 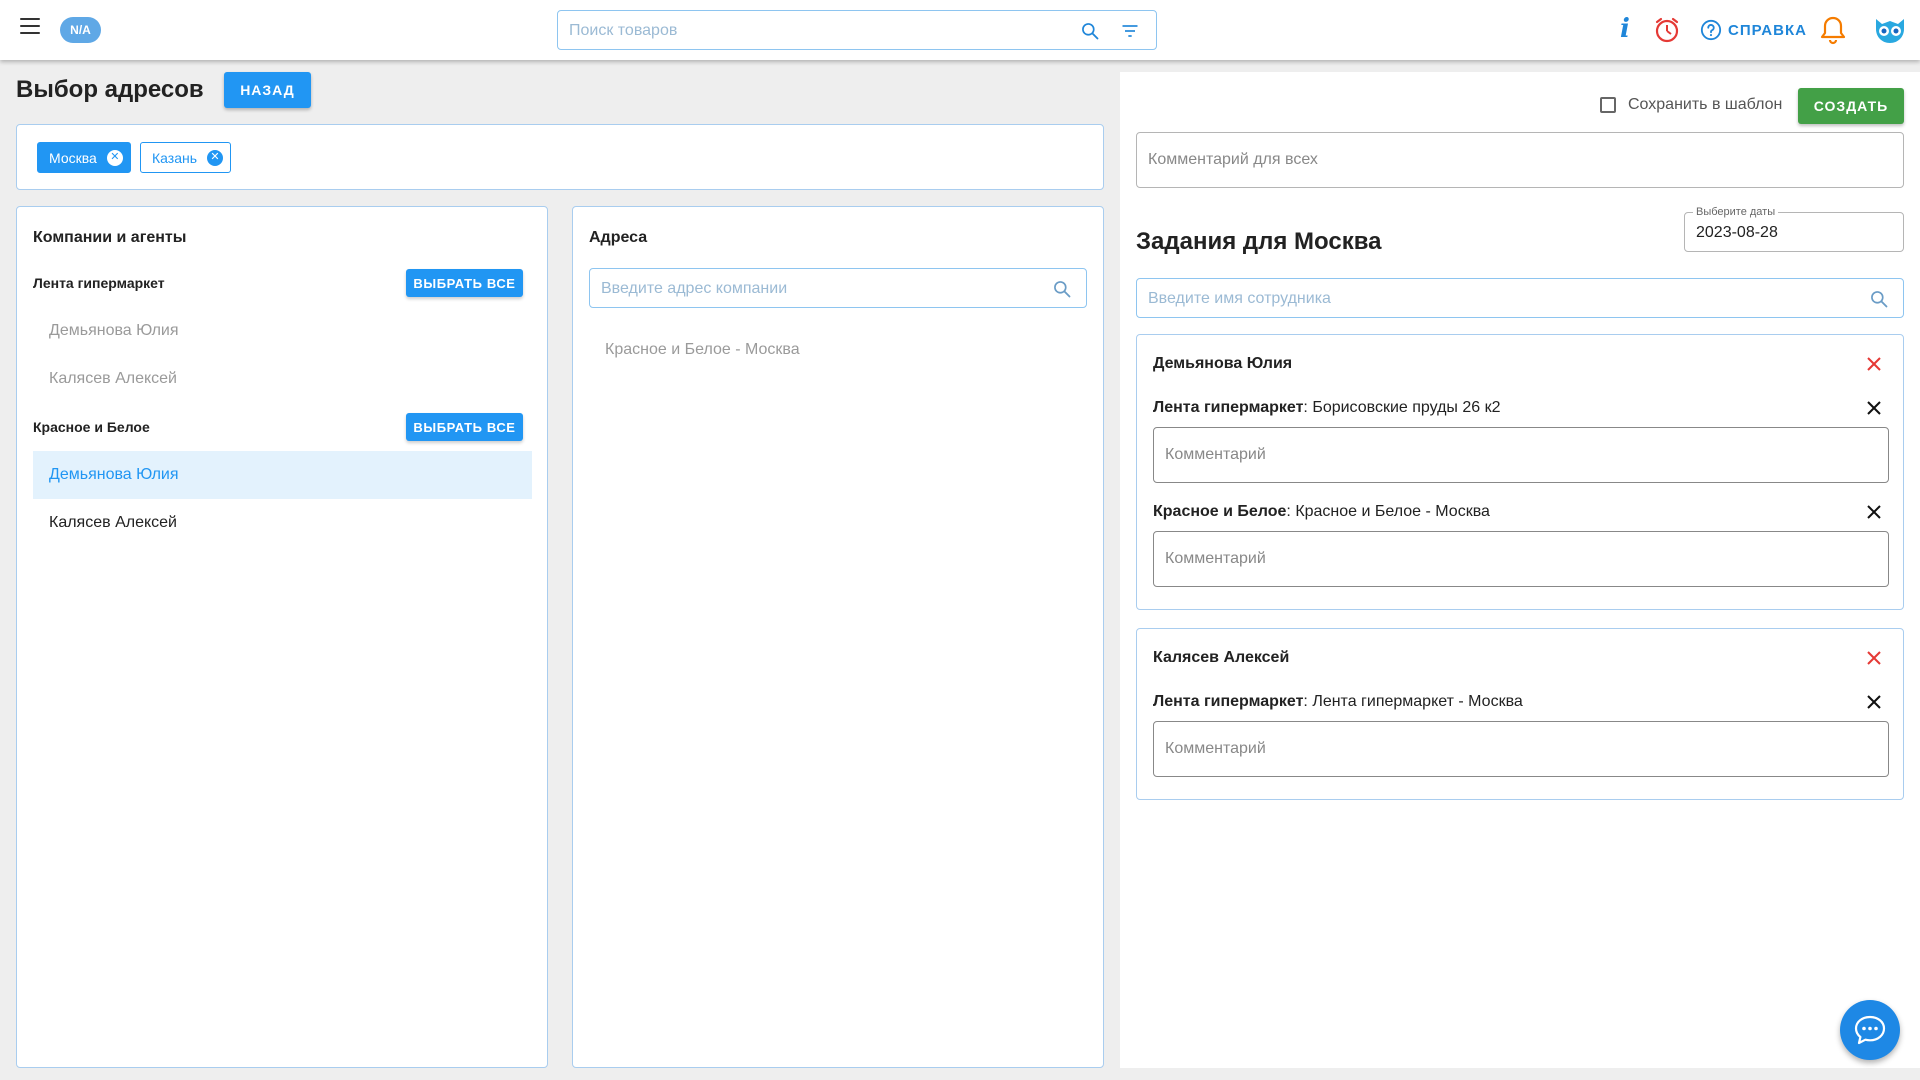 What do you see at coordinates (175, 157) in the screenshot?
I see `city-chip-label: Казань` at bounding box center [175, 157].